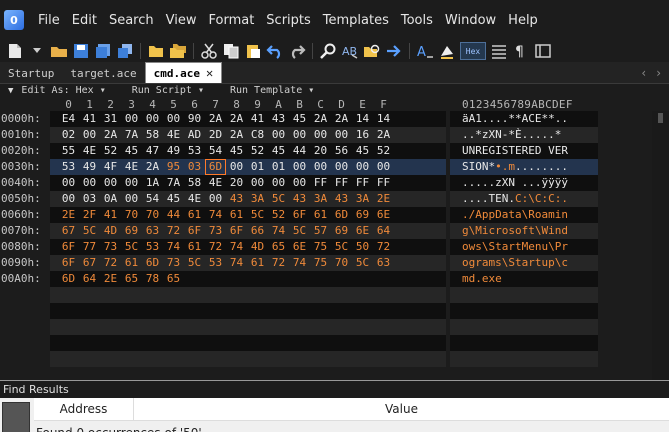 Image resolution: width=669 pixels, height=432 pixels. Describe the element at coordinates (173, 183) in the screenshot. I see `hex-byte: 7A` at that location.